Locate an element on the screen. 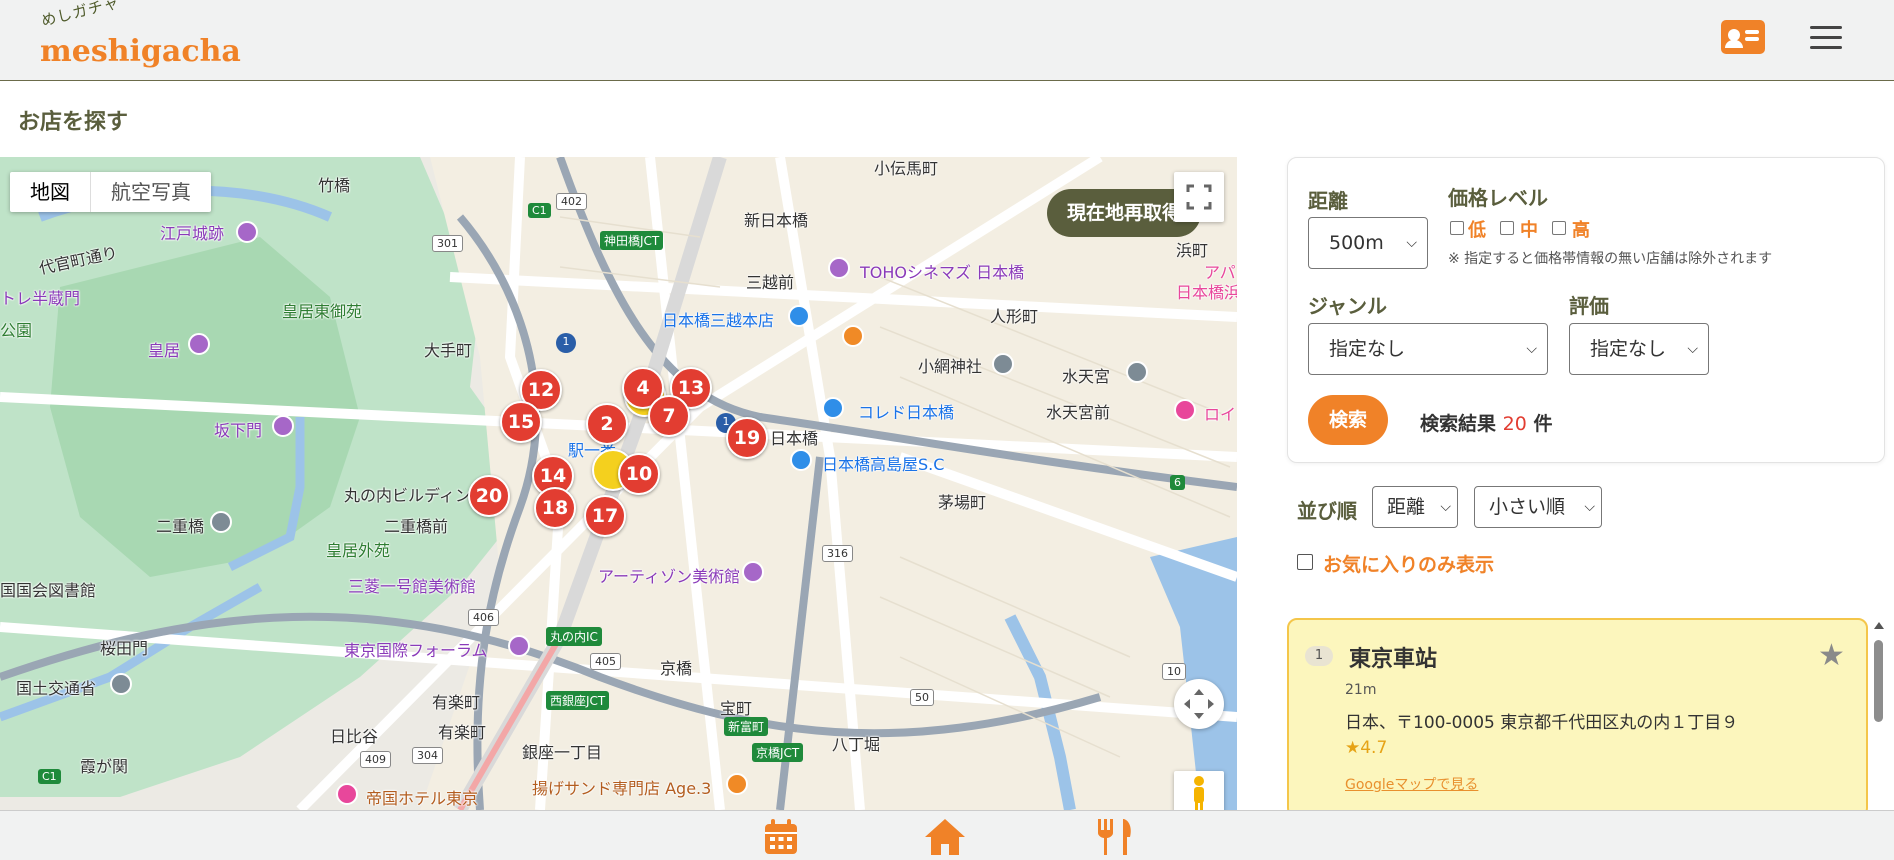 This screenshot has height=860, width=1894. map-type-toggle: 地図 航空写真 is located at coordinates (110, 192).